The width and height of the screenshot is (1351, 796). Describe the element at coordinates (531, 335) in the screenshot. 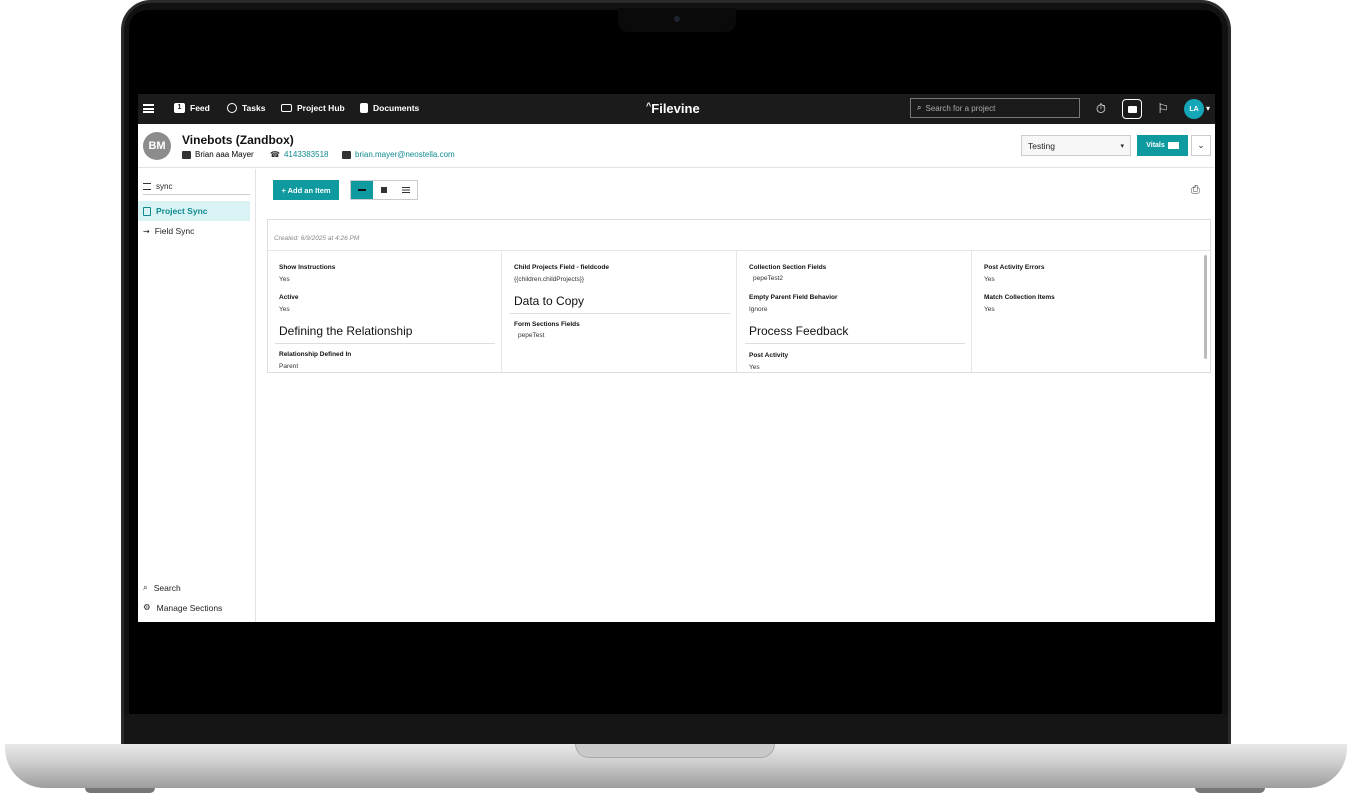

I see `field-value: pepeTest` at that location.